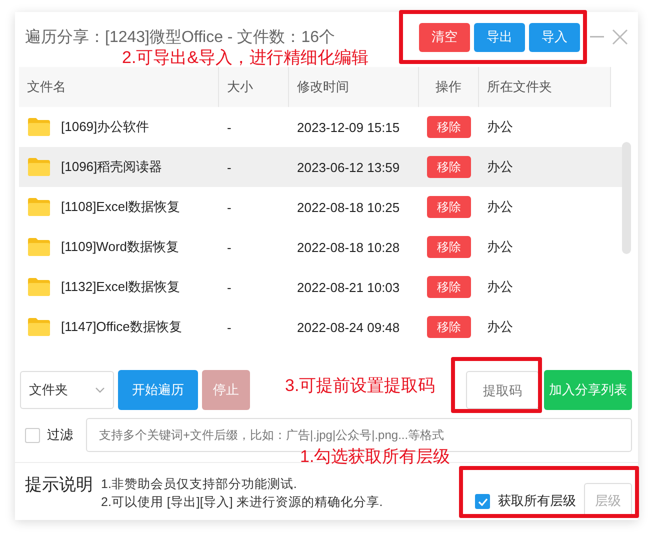  Describe the element at coordinates (254, 87) in the screenshot. I see `column-header: 大小` at that location.